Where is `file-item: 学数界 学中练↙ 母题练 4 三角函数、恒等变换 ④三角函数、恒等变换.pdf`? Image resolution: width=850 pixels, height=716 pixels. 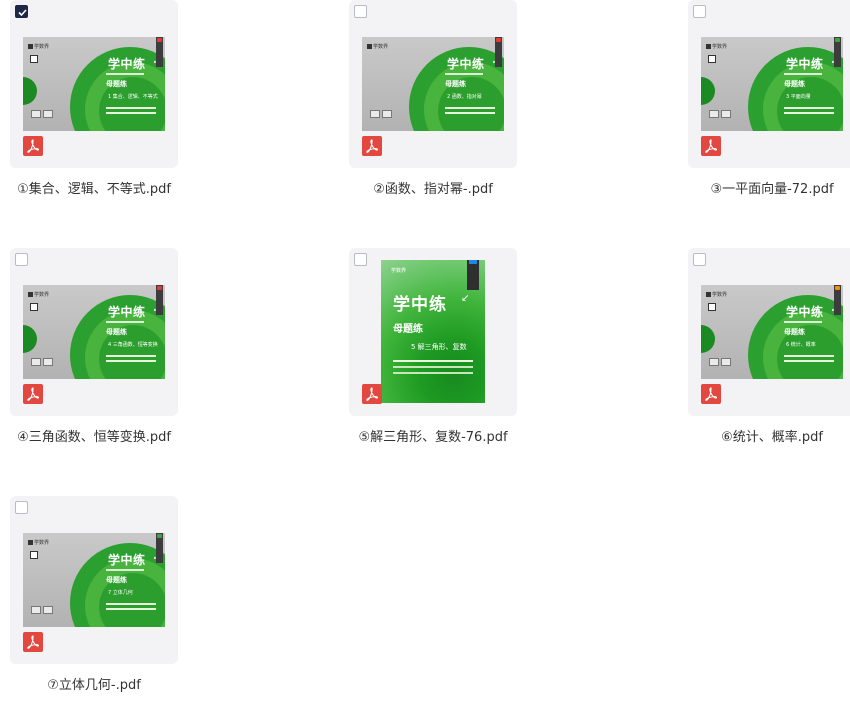 file-item: 学数界 学中练↙ 母题练 4 三角函数、恒等变换 ④三角函数、恒等变换.pdf is located at coordinates (94, 346).